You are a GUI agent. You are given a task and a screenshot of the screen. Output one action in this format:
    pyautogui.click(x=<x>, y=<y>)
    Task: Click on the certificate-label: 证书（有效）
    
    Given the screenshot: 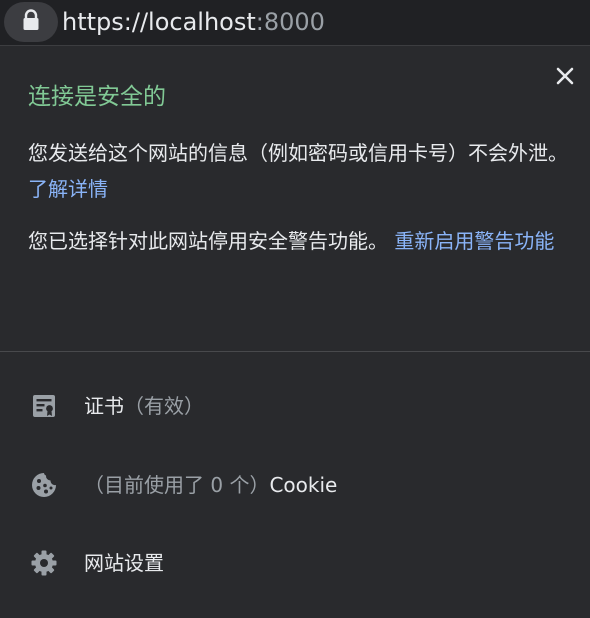 What is the action you would take?
    pyautogui.click(x=144, y=406)
    